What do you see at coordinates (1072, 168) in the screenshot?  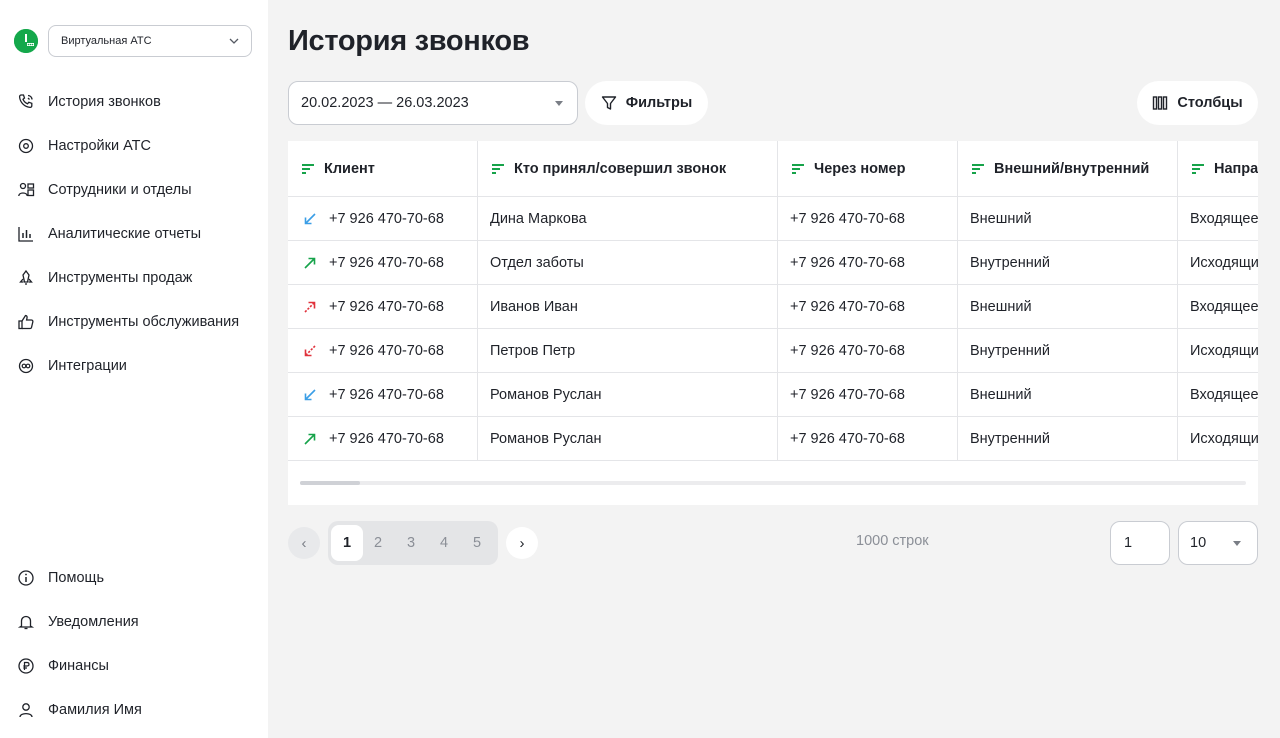 I see `column-header-label: Внешний/внутренний` at bounding box center [1072, 168].